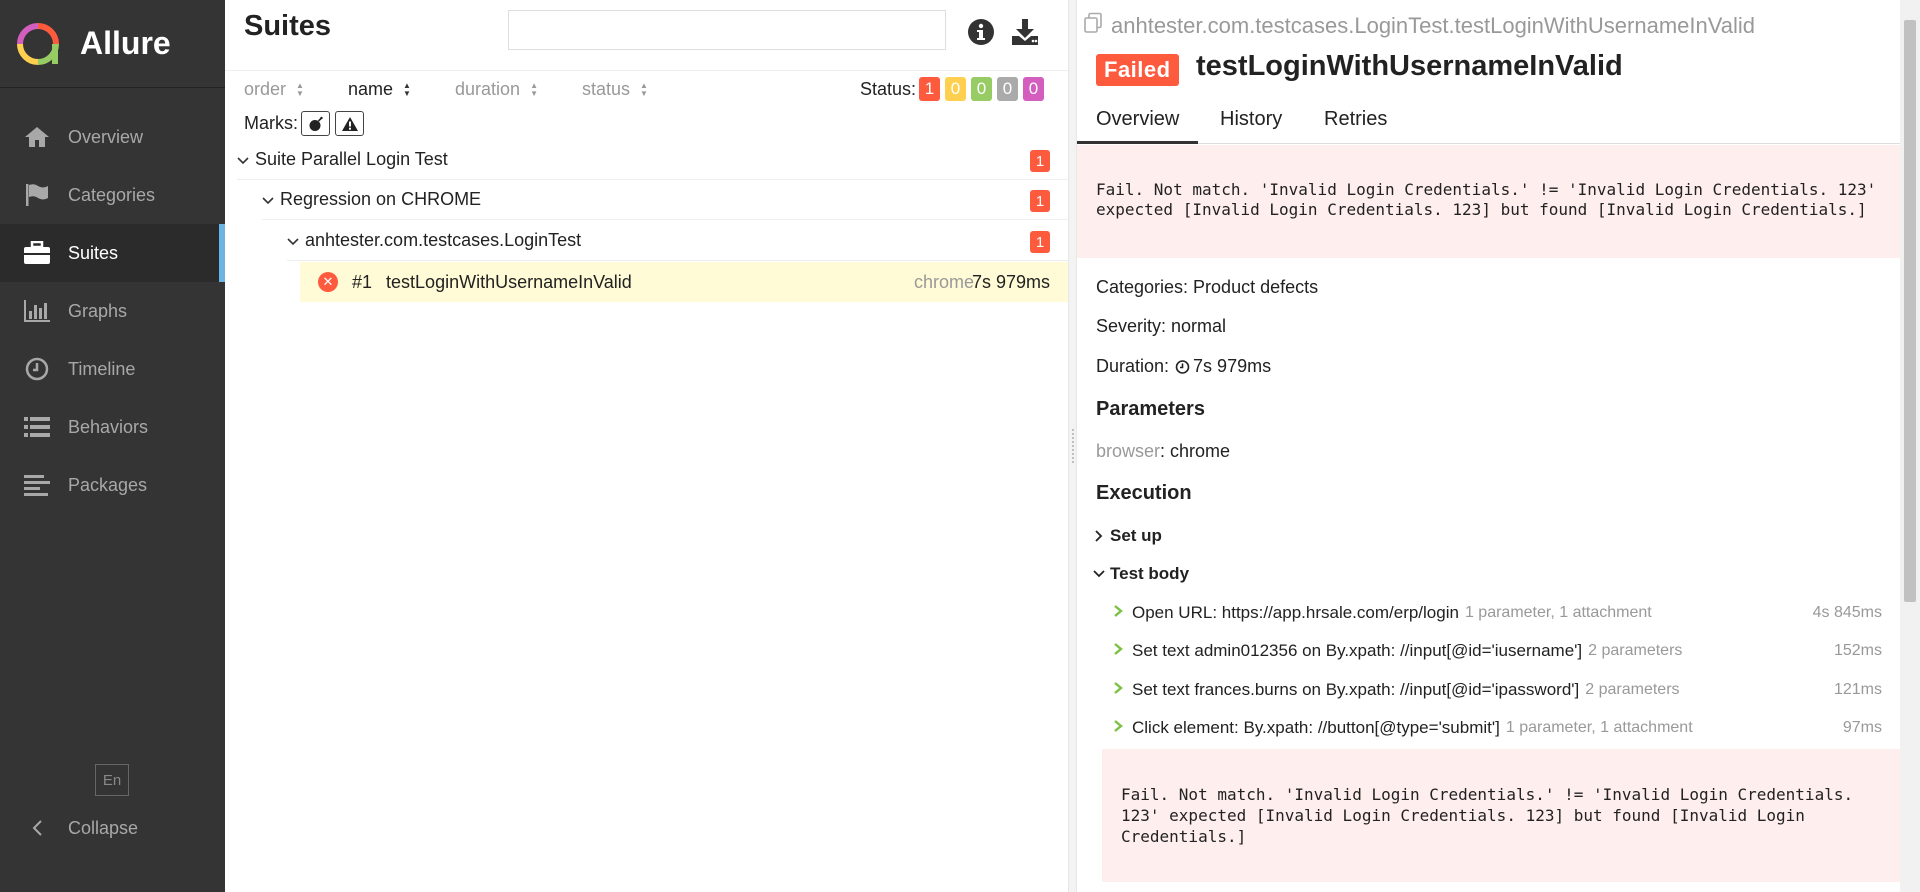  What do you see at coordinates (112, 780) in the screenshot?
I see `language-switcher: En` at bounding box center [112, 780].